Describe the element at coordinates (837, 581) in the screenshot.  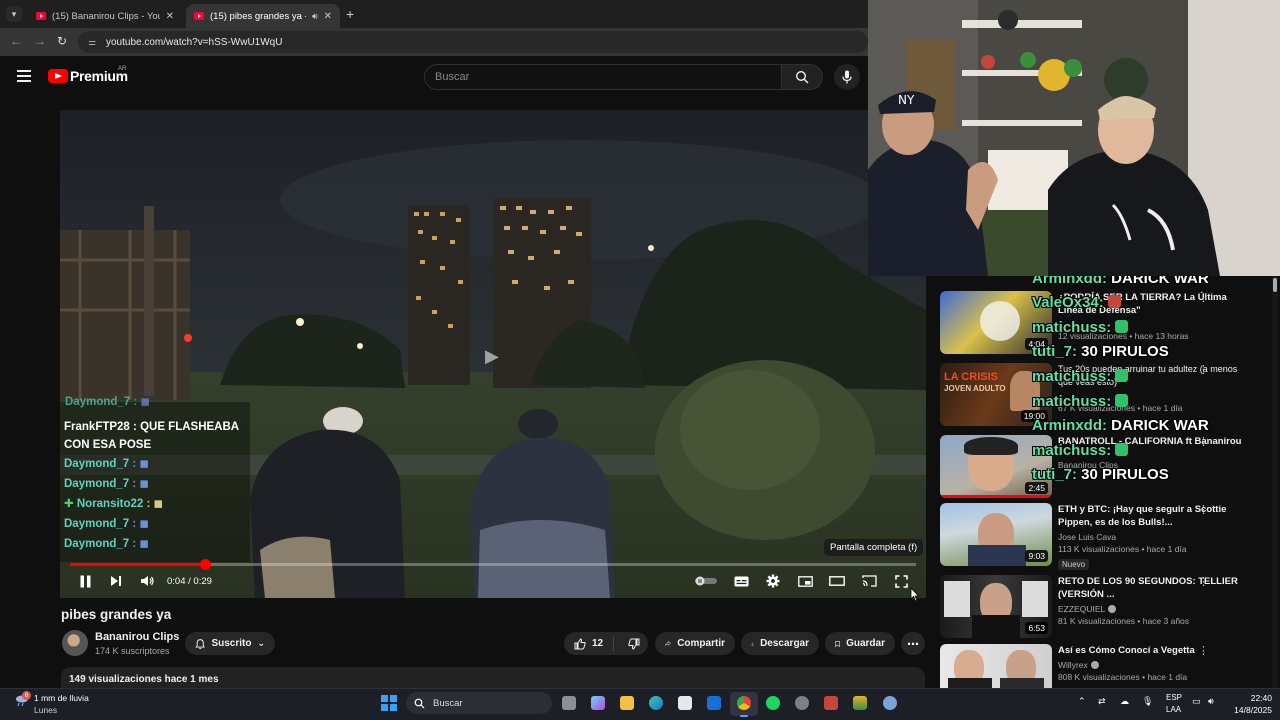
I see `theater-mode-button` at that location.